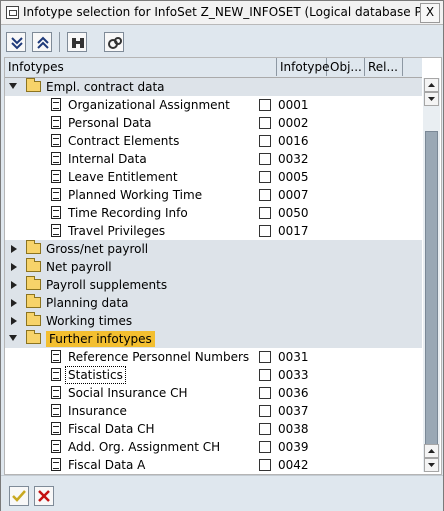 This screenshot has width=444, height=511. What do you see at coordinates (213, 339) in the screenshot?
I see `folder-row-selected: Further infotypes` at bounding box center [213, 339].